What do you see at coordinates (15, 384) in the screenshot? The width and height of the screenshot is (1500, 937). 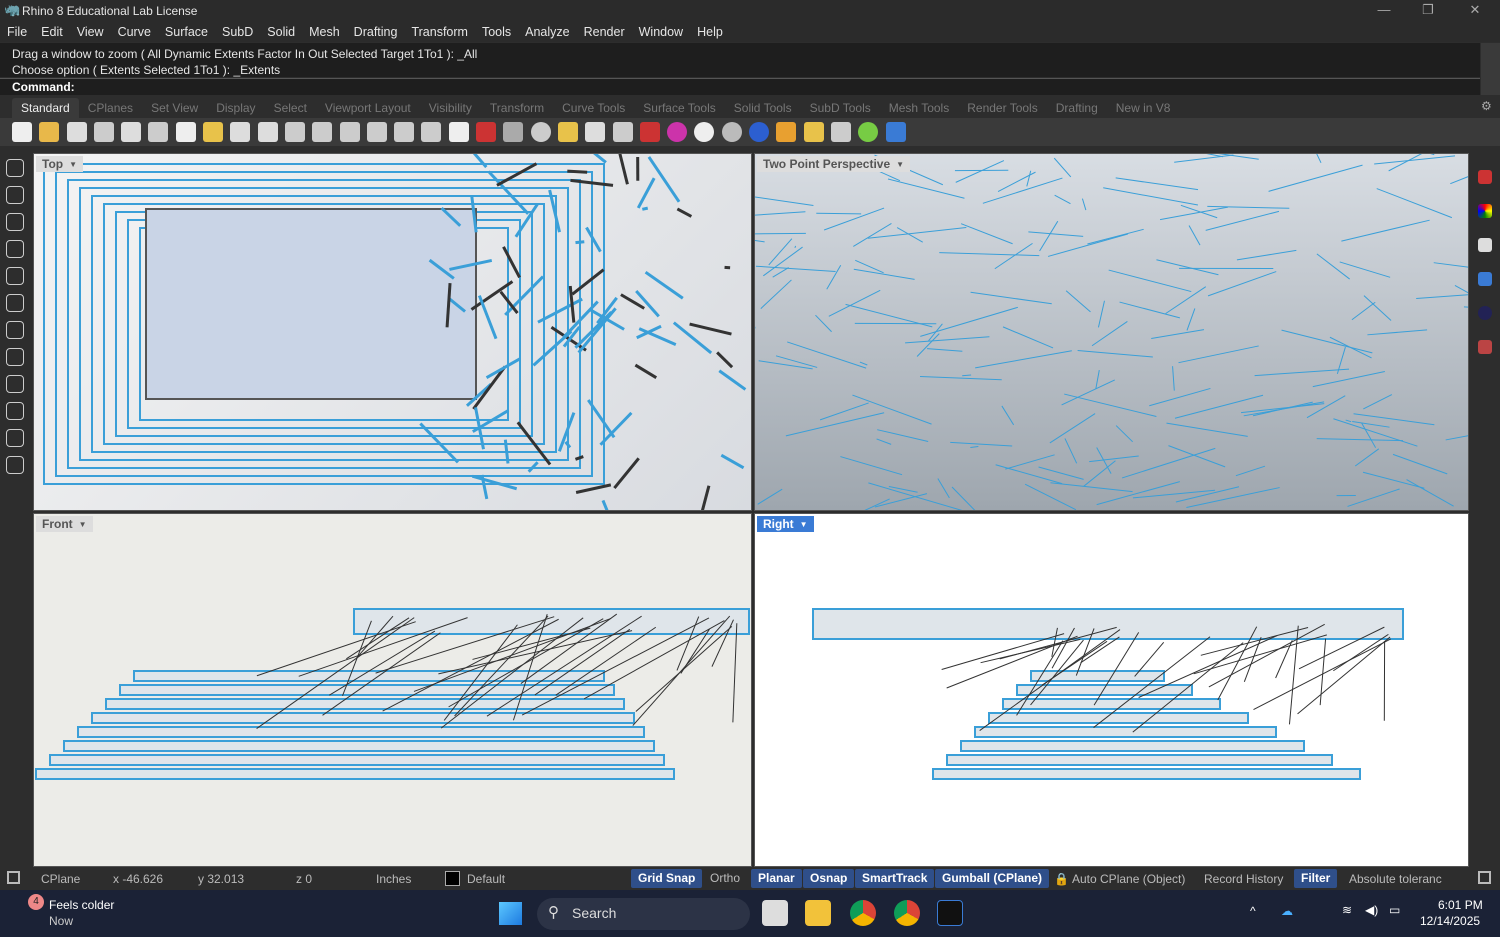 I see `revolve-icon` at bounding box center [15, 384].